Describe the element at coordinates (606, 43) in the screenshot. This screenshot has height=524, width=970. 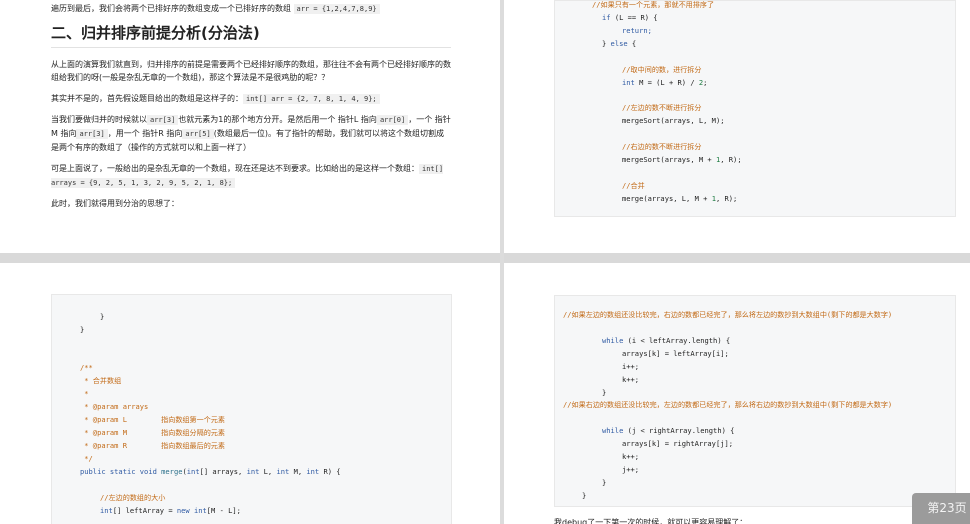
I see `code-text: }` at that location.